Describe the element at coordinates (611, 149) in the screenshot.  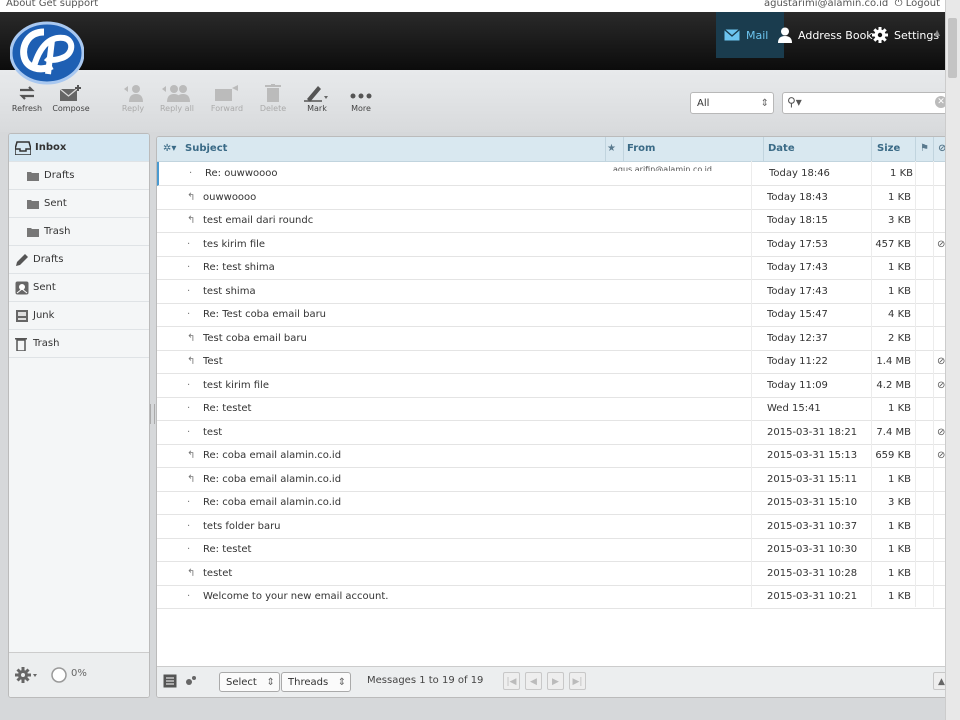
I see `flag-star-icon: ★` at that location.